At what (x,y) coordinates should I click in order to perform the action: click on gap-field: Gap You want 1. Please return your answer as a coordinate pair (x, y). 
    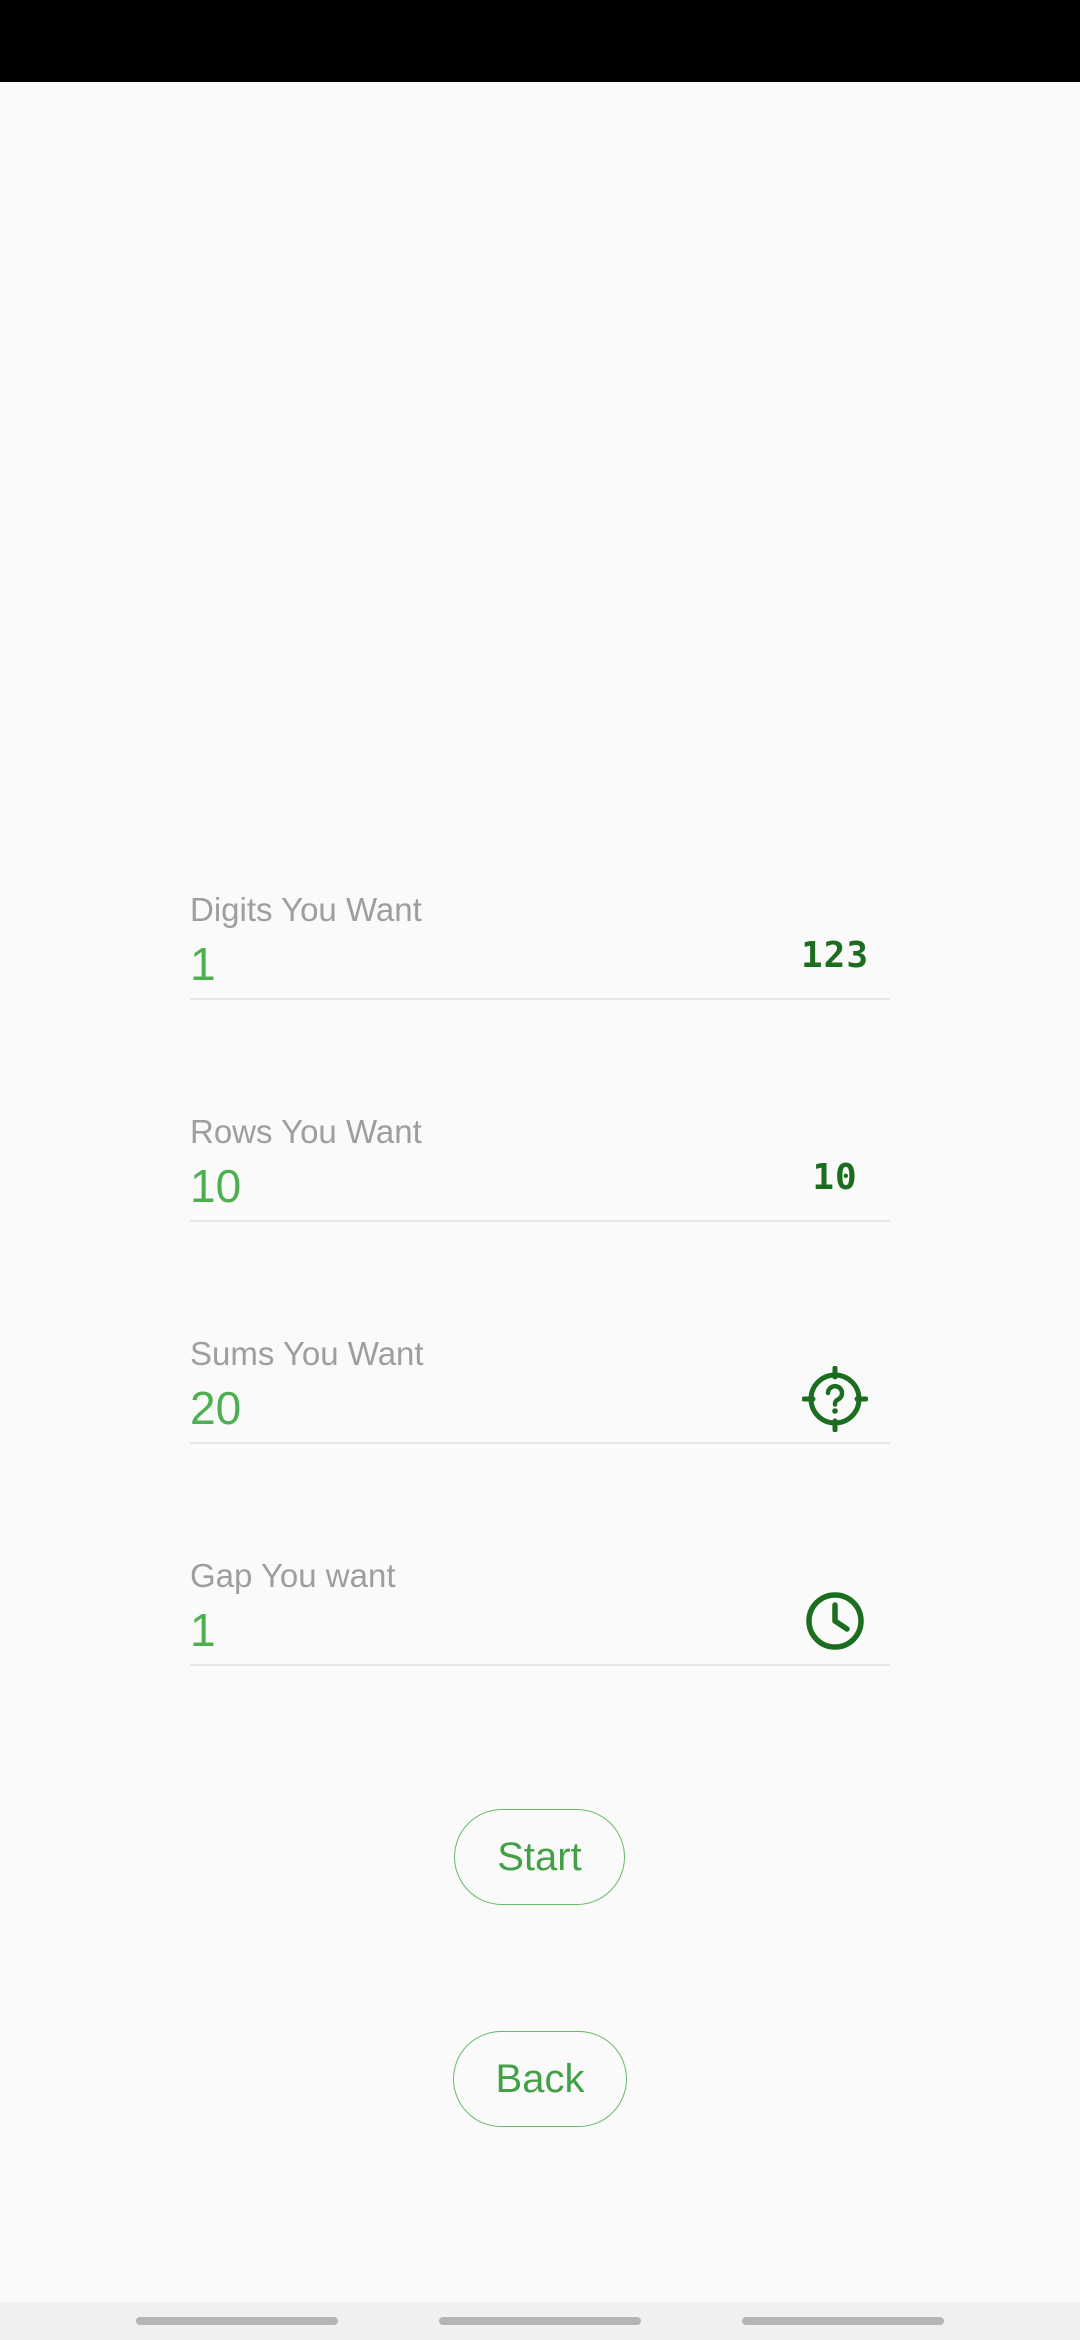
    Looking at the image, I should click on (540, 1611).